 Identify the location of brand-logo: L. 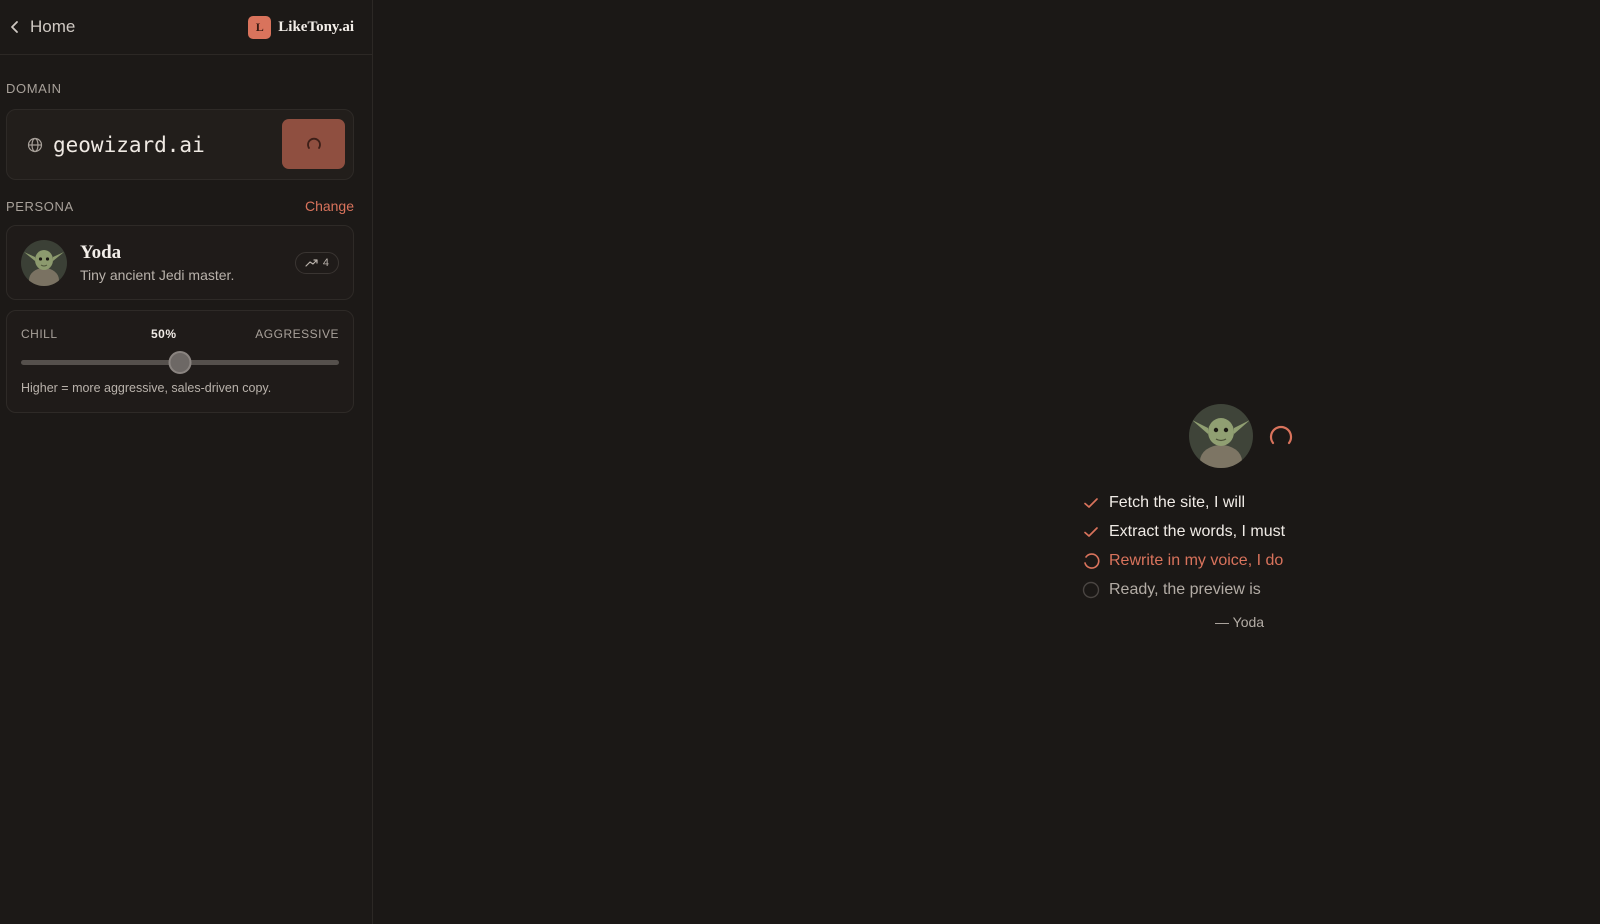
(260, 27).